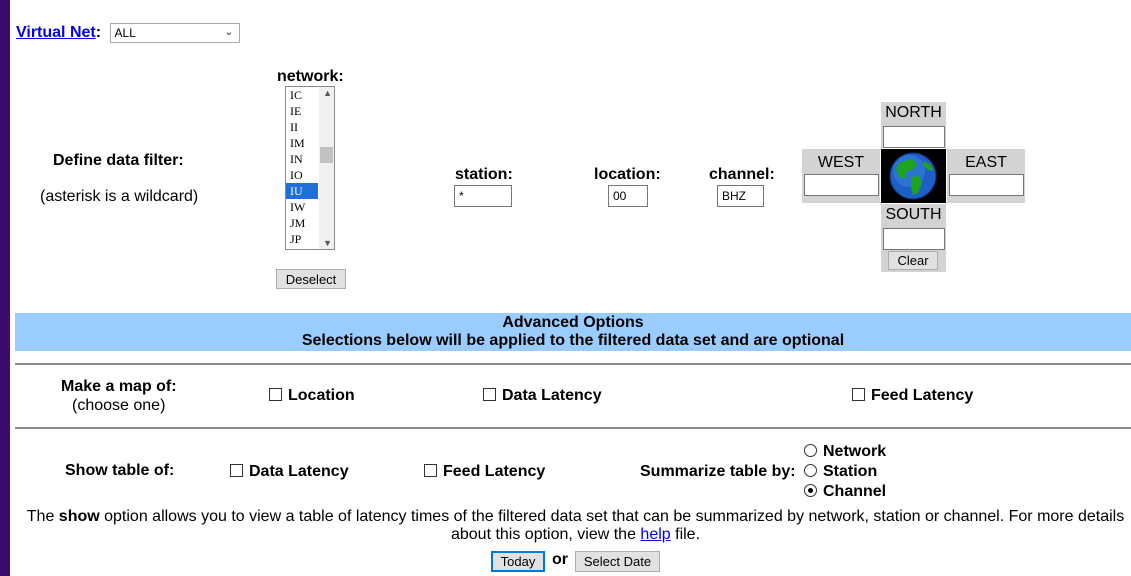 The width and height of the screenshot is (1131, 576). What do you see at coordinates (125, 33) in the screenshot?
I see `virtual-net-selected-value: ALL` at bounding box center [125, 33].